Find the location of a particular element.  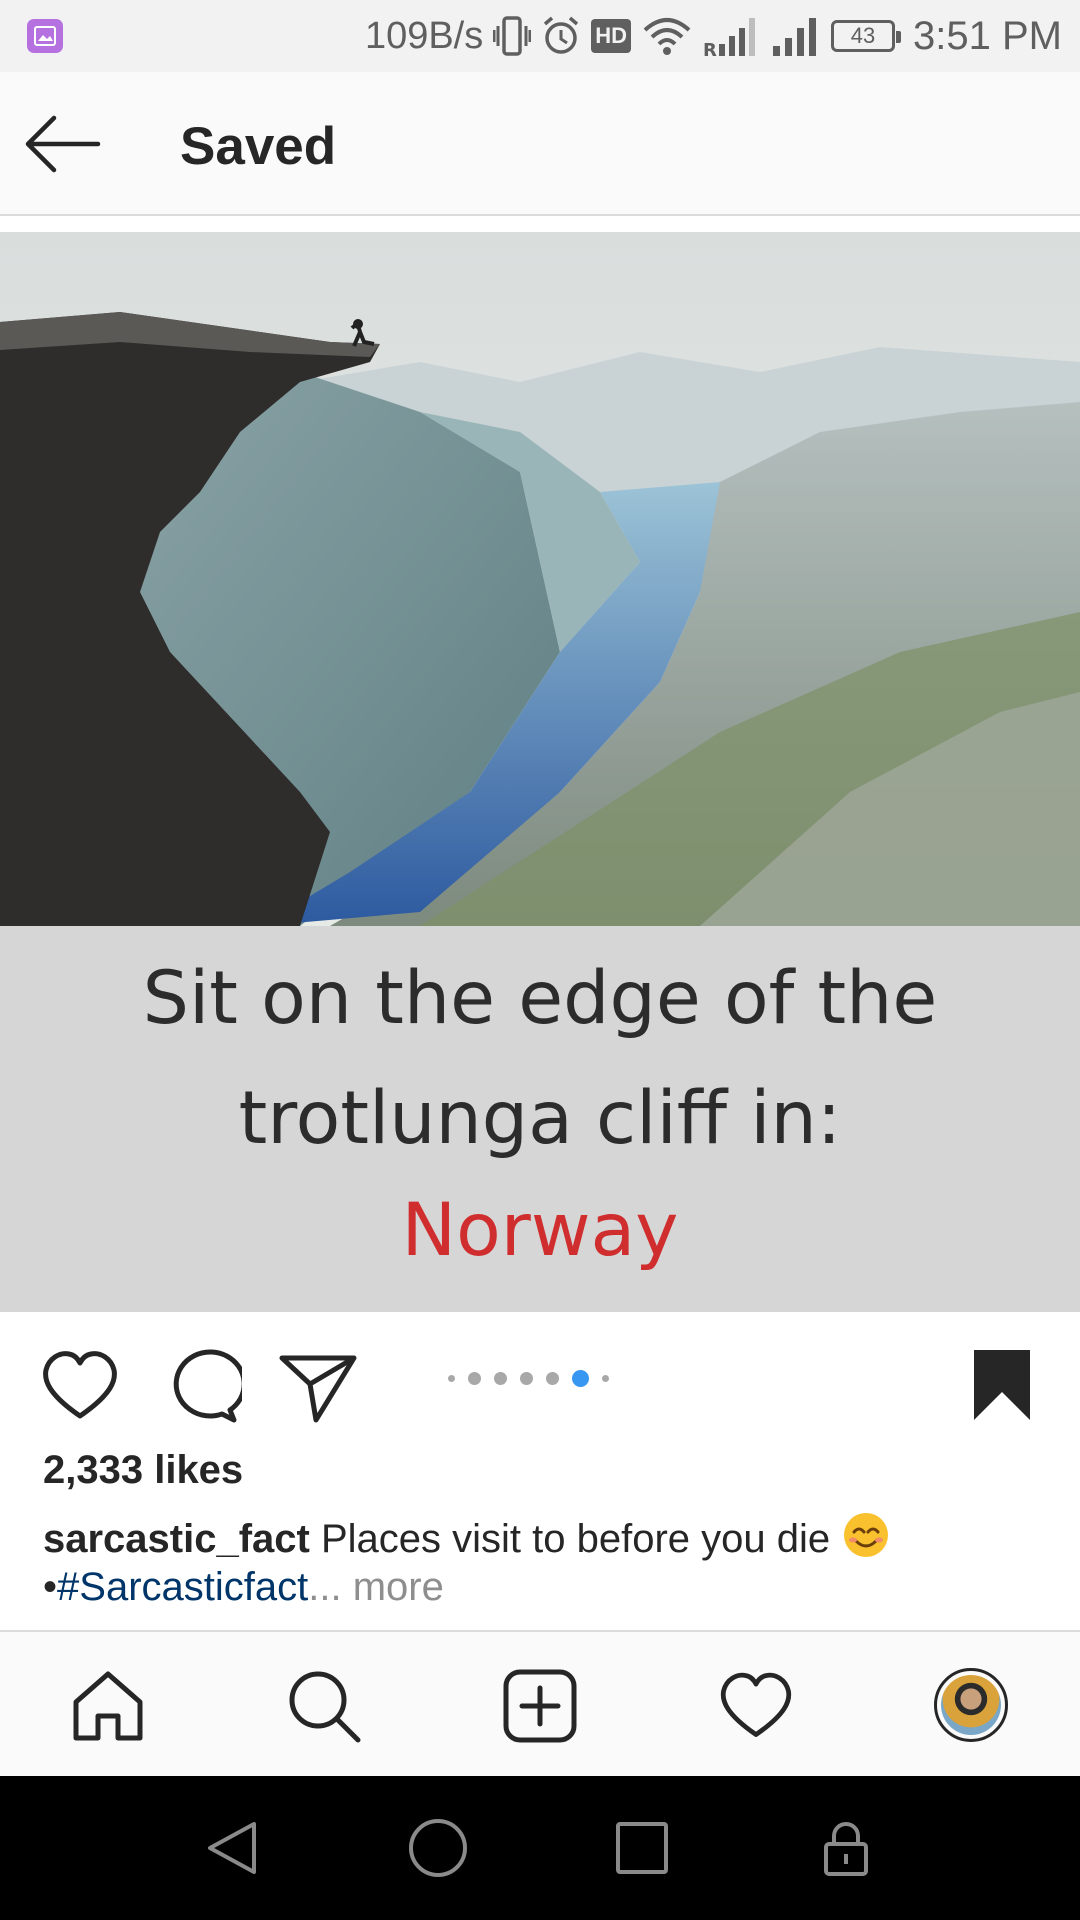

share-button is located at coordinates (318, 1386).